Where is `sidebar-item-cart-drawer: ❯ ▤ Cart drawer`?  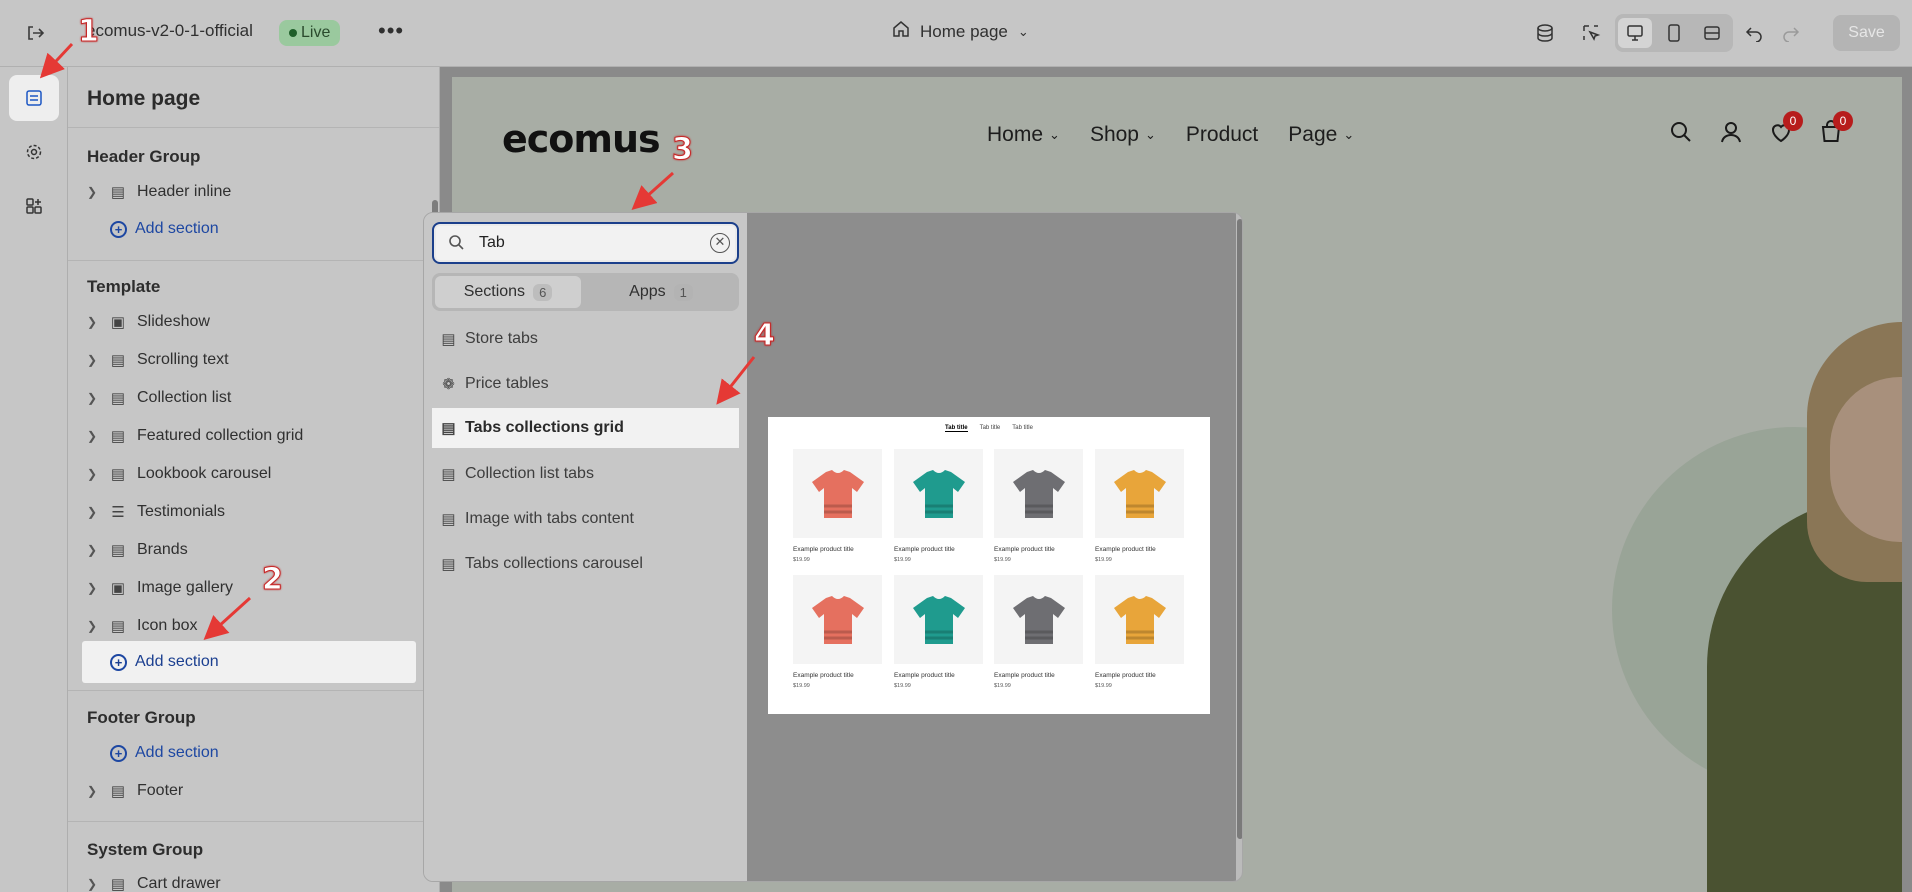 sidebar-item-cart-drawer: ❯ ▤ Cart drawer is located at coordinates (154, 879).